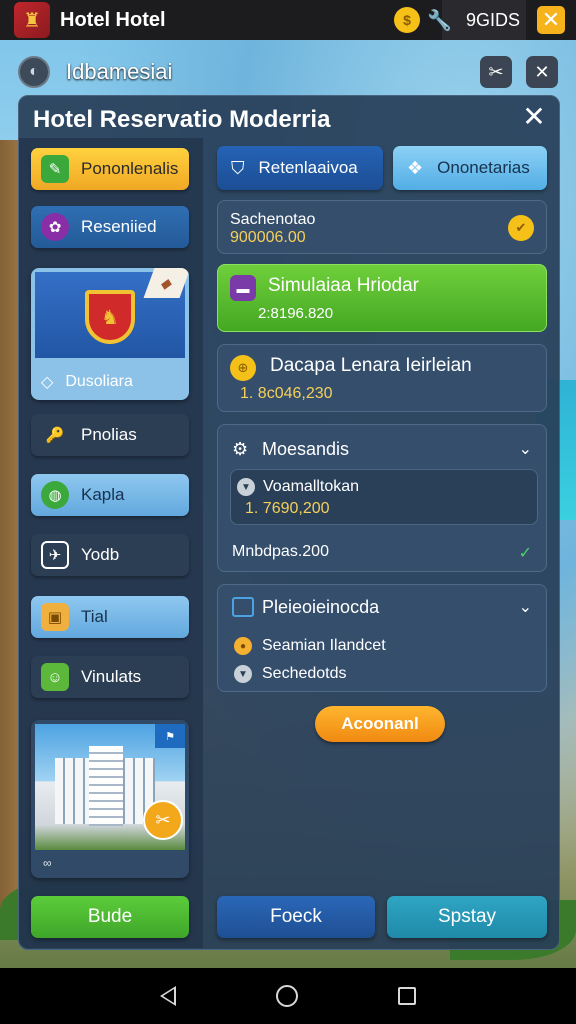  Describe the element at coordinates (439, 20) in the screenshot. I see `wrench-icon: 🔧` at that location.